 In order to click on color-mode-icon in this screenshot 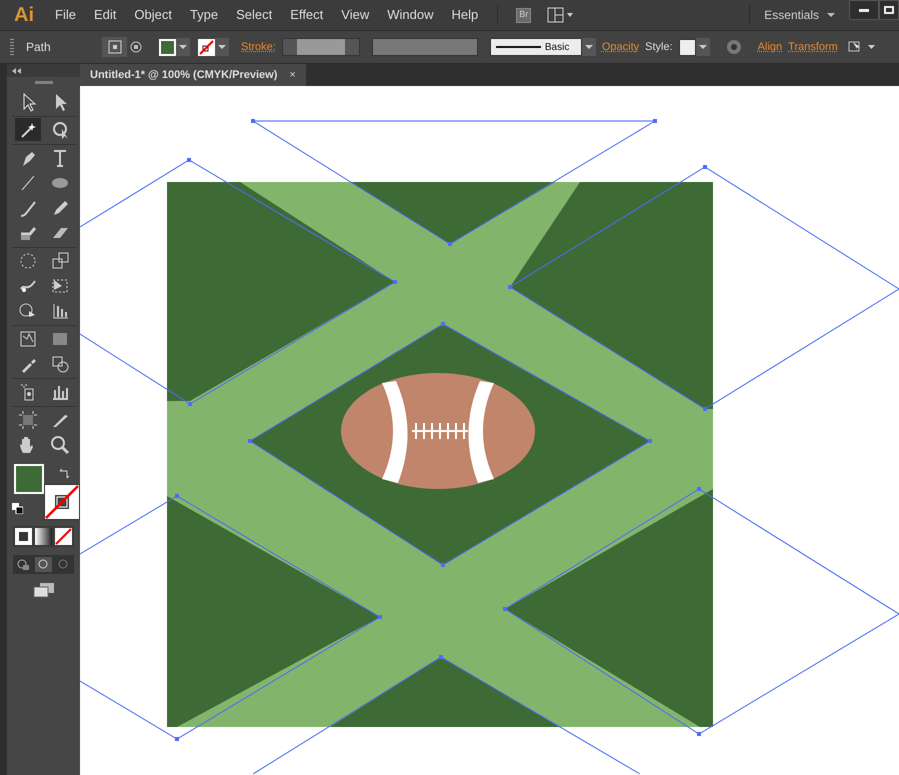, I will do `click(23, 536)`.